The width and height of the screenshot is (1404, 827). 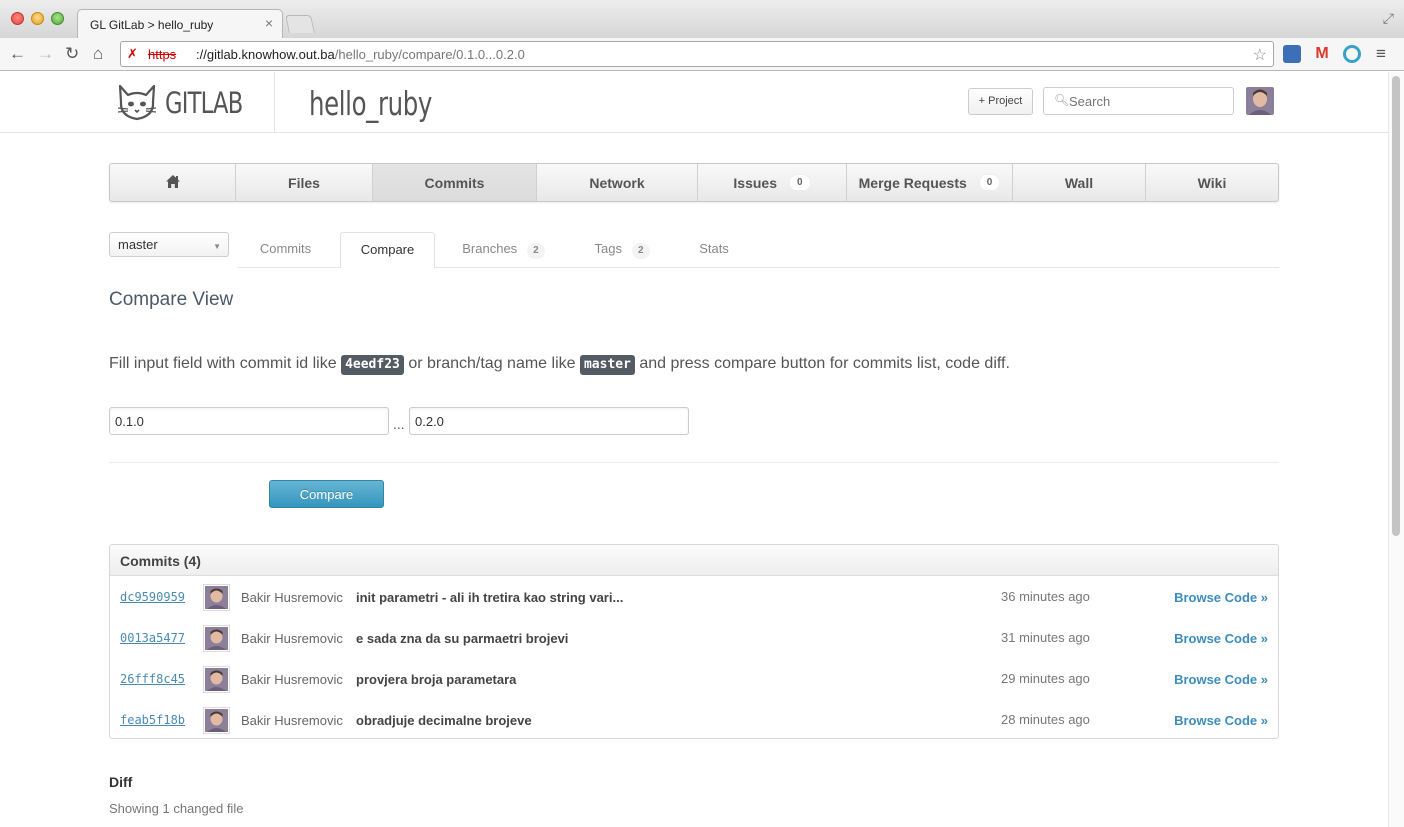 I want to click on subtab-branches: Branches 2, so click(x=503, y=250).